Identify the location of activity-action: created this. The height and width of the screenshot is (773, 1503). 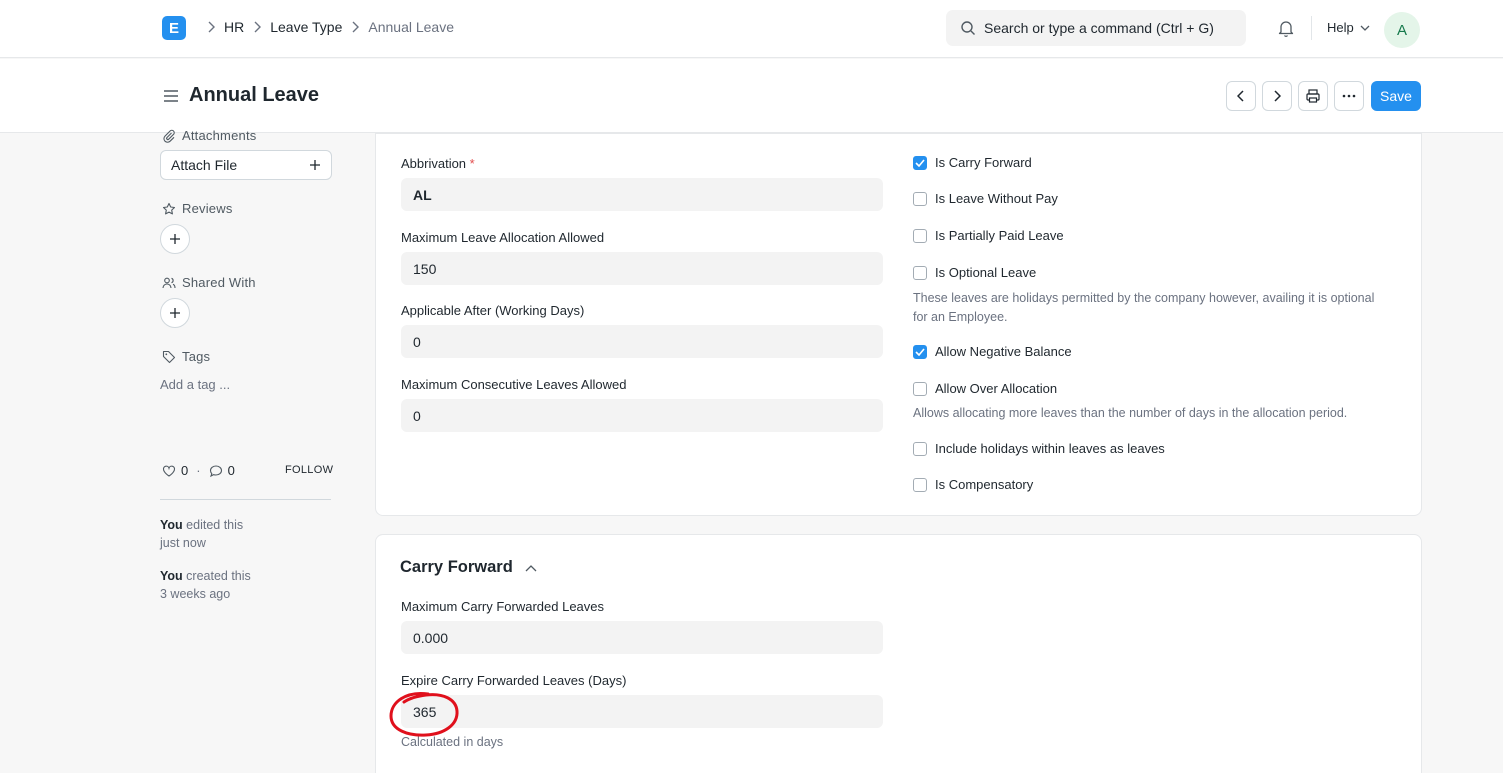
(218, 576).